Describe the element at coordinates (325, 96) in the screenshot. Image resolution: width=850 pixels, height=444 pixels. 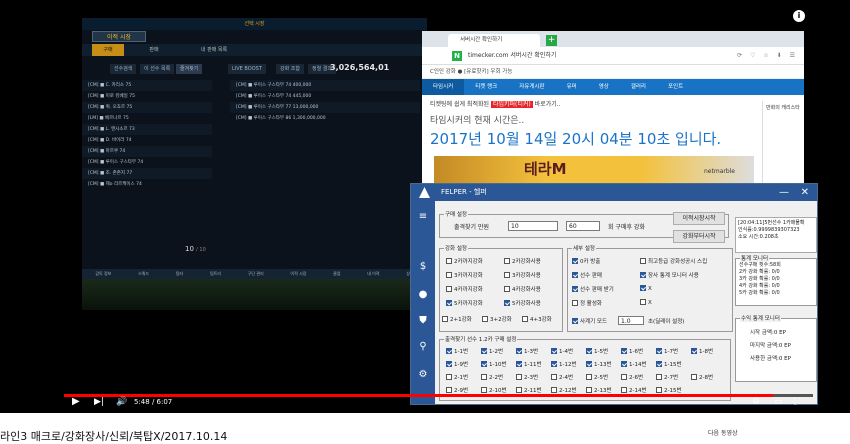
I see `game-list-row: [CM] ■ 루이스 구스타부 74 445,000` at that location.